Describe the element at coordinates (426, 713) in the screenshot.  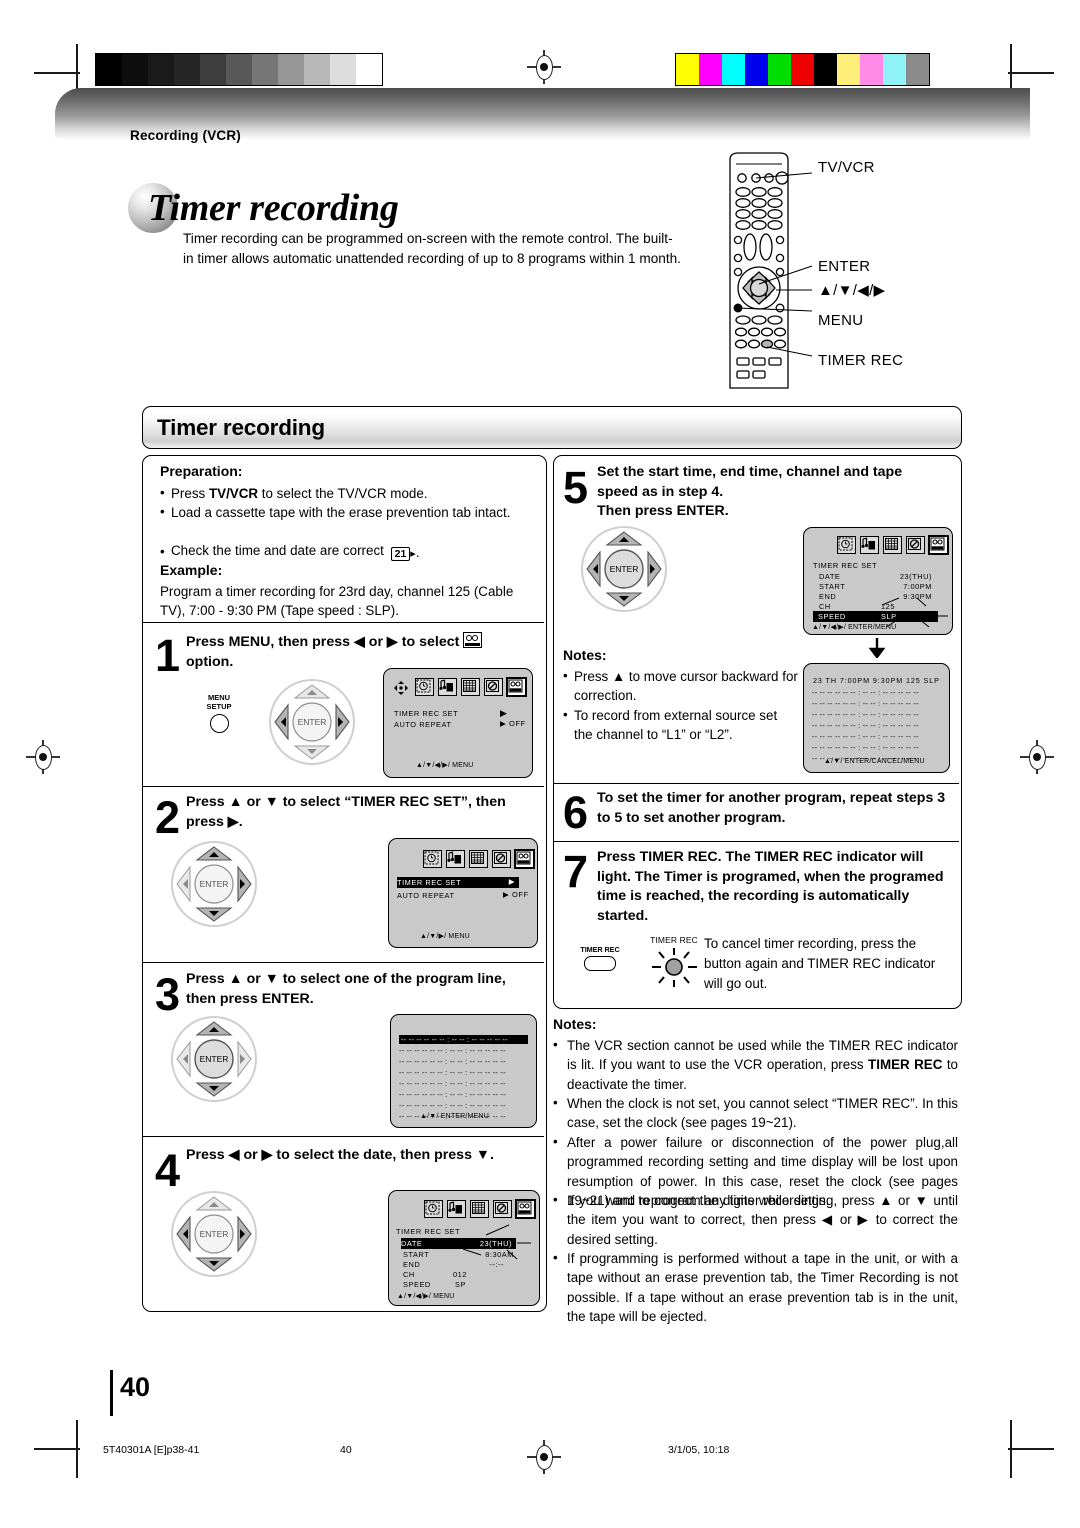
I see `osd-row-label: TIMER REC SET` at that location.